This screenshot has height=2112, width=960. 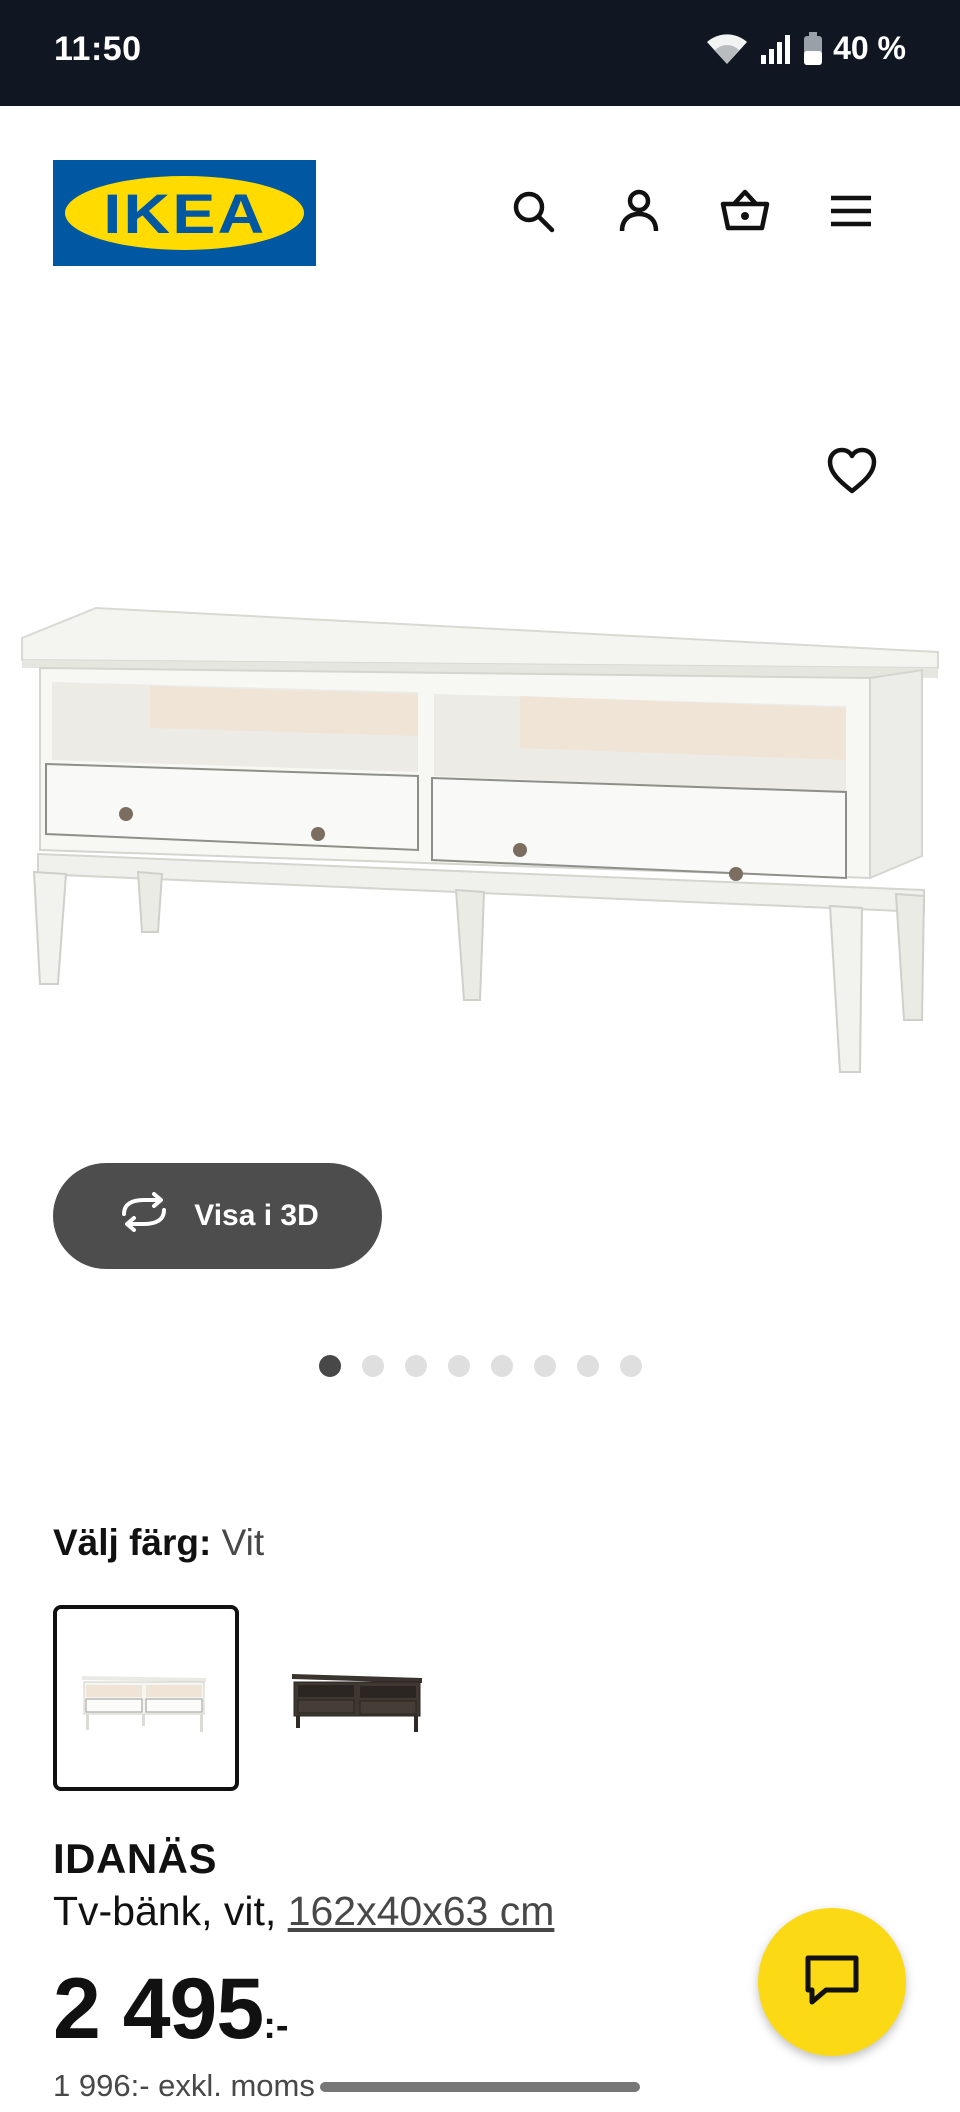 What do you see at coordinates (98, 49) in the screenshot?
I see `status-time: 11:50` at bounding box center [98, 49].